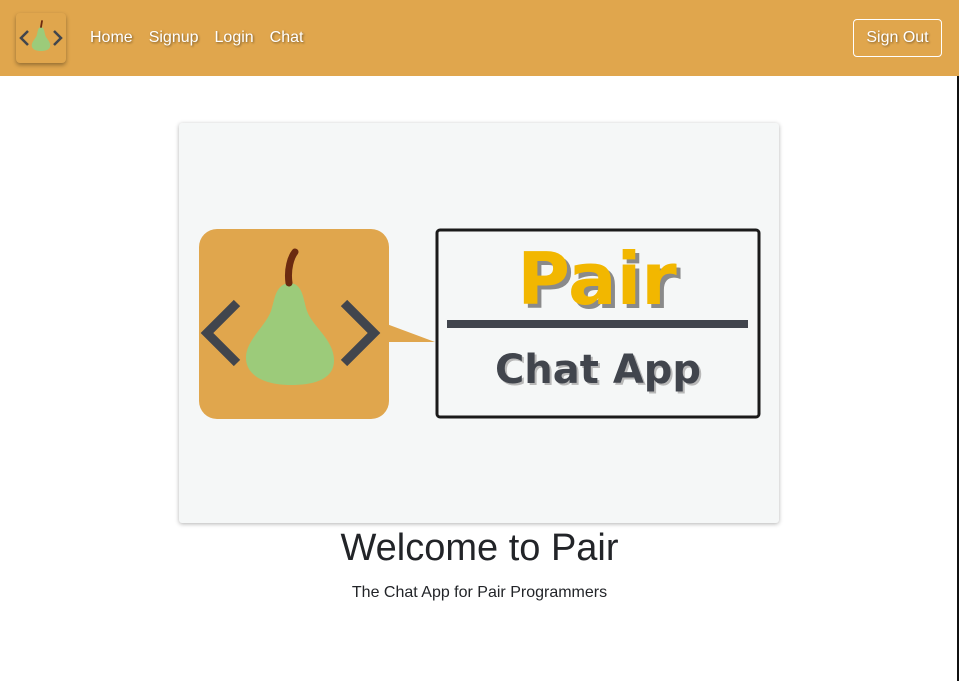 This screenshot has width=959, height=681. I want to click on page-title: Welcome to Pair, so click(479, 548).